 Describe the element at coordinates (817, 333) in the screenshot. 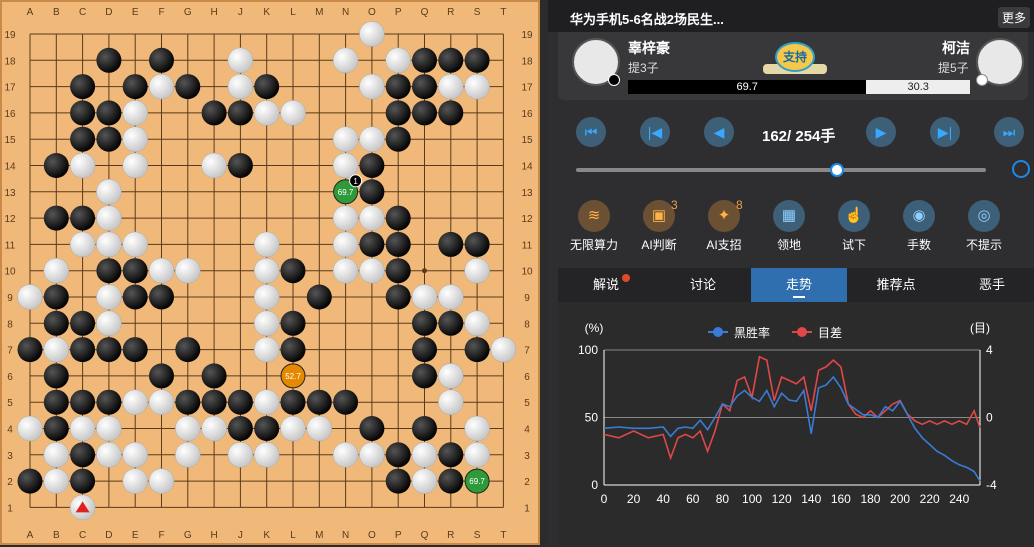

I see `legend-item: 目差` at that location.